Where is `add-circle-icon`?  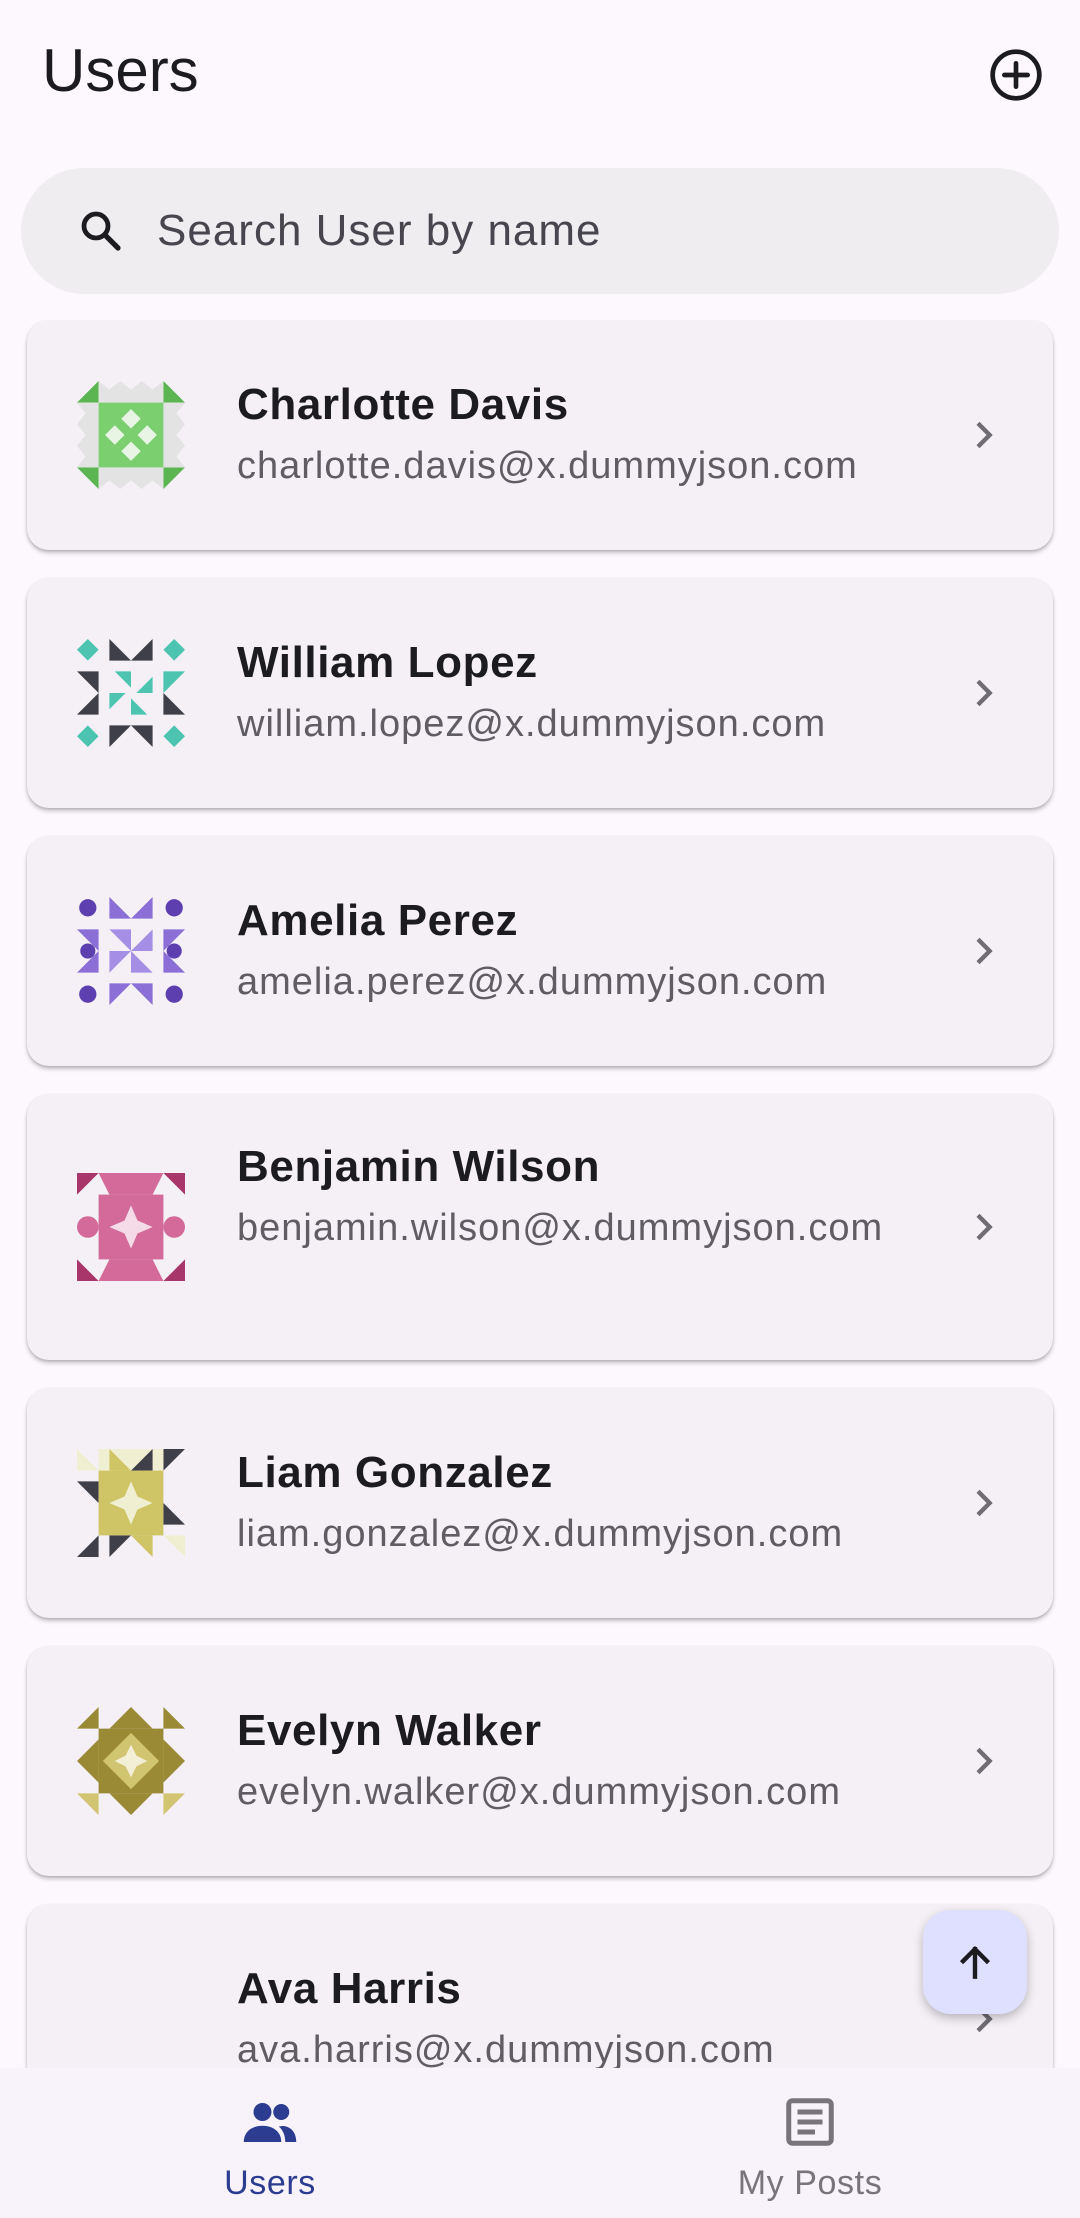 add-circle-icon is located at coordinates (1016, 75).